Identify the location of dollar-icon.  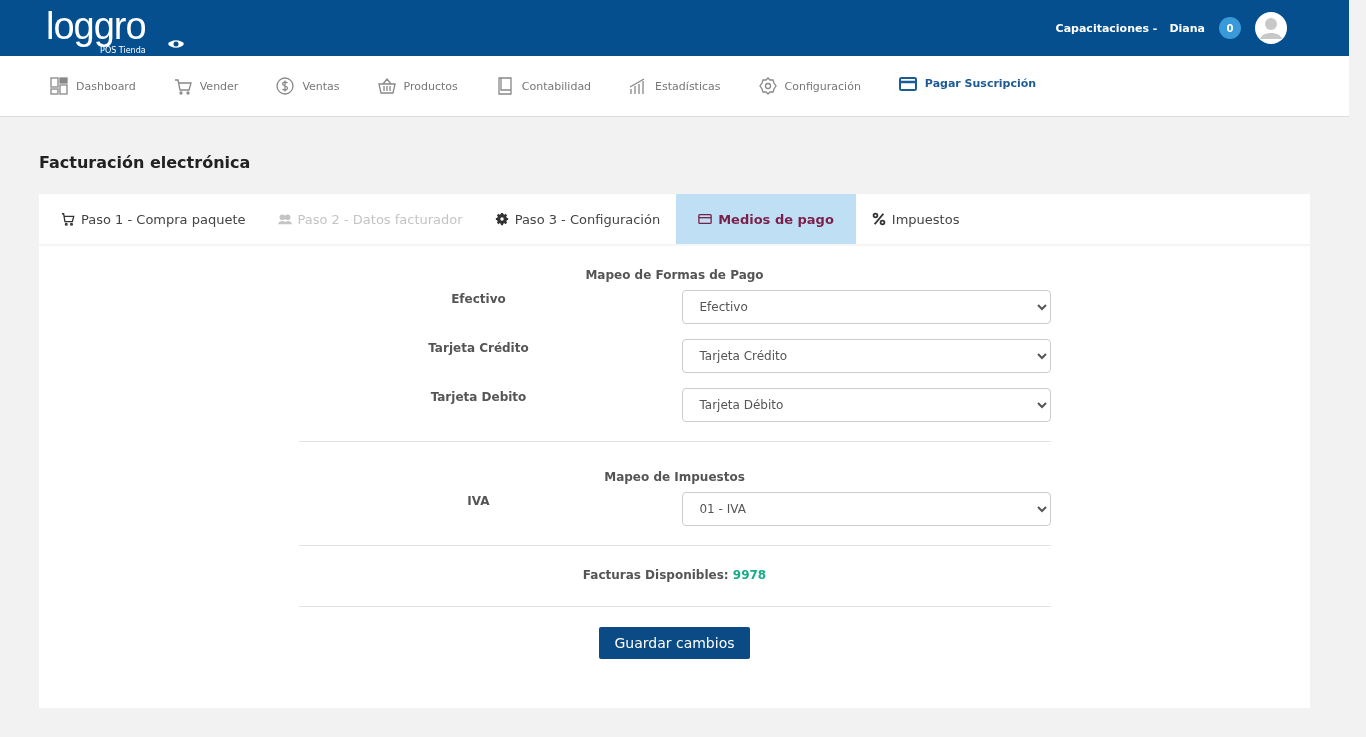
(285, 86).